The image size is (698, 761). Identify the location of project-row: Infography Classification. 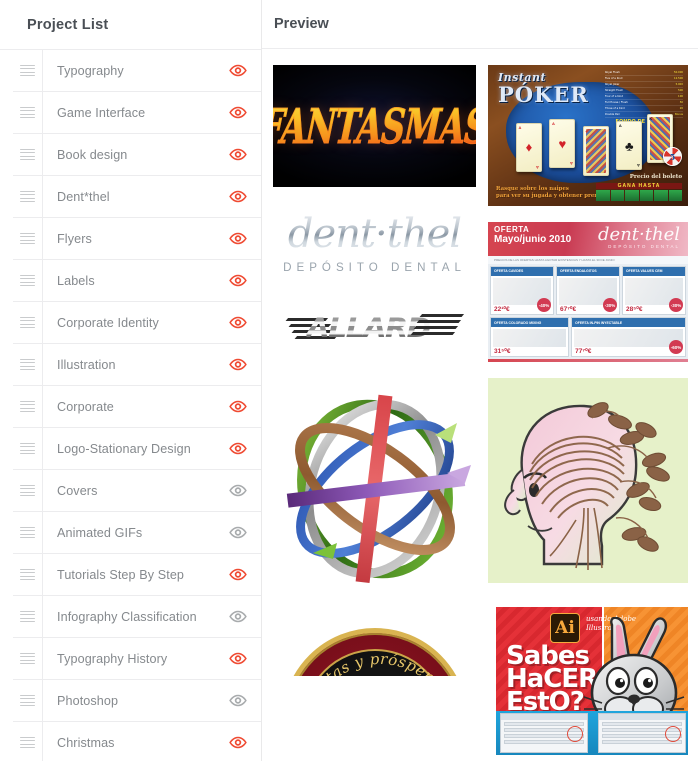
(137, 617).